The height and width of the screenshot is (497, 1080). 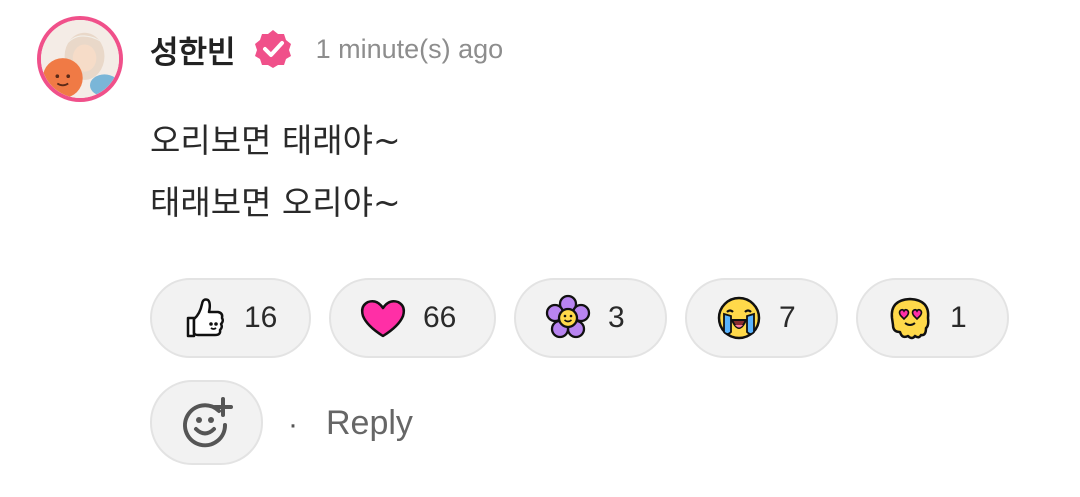 I want to click on timestamp: 1 minute(s) ago, so click(x=409, y=48).